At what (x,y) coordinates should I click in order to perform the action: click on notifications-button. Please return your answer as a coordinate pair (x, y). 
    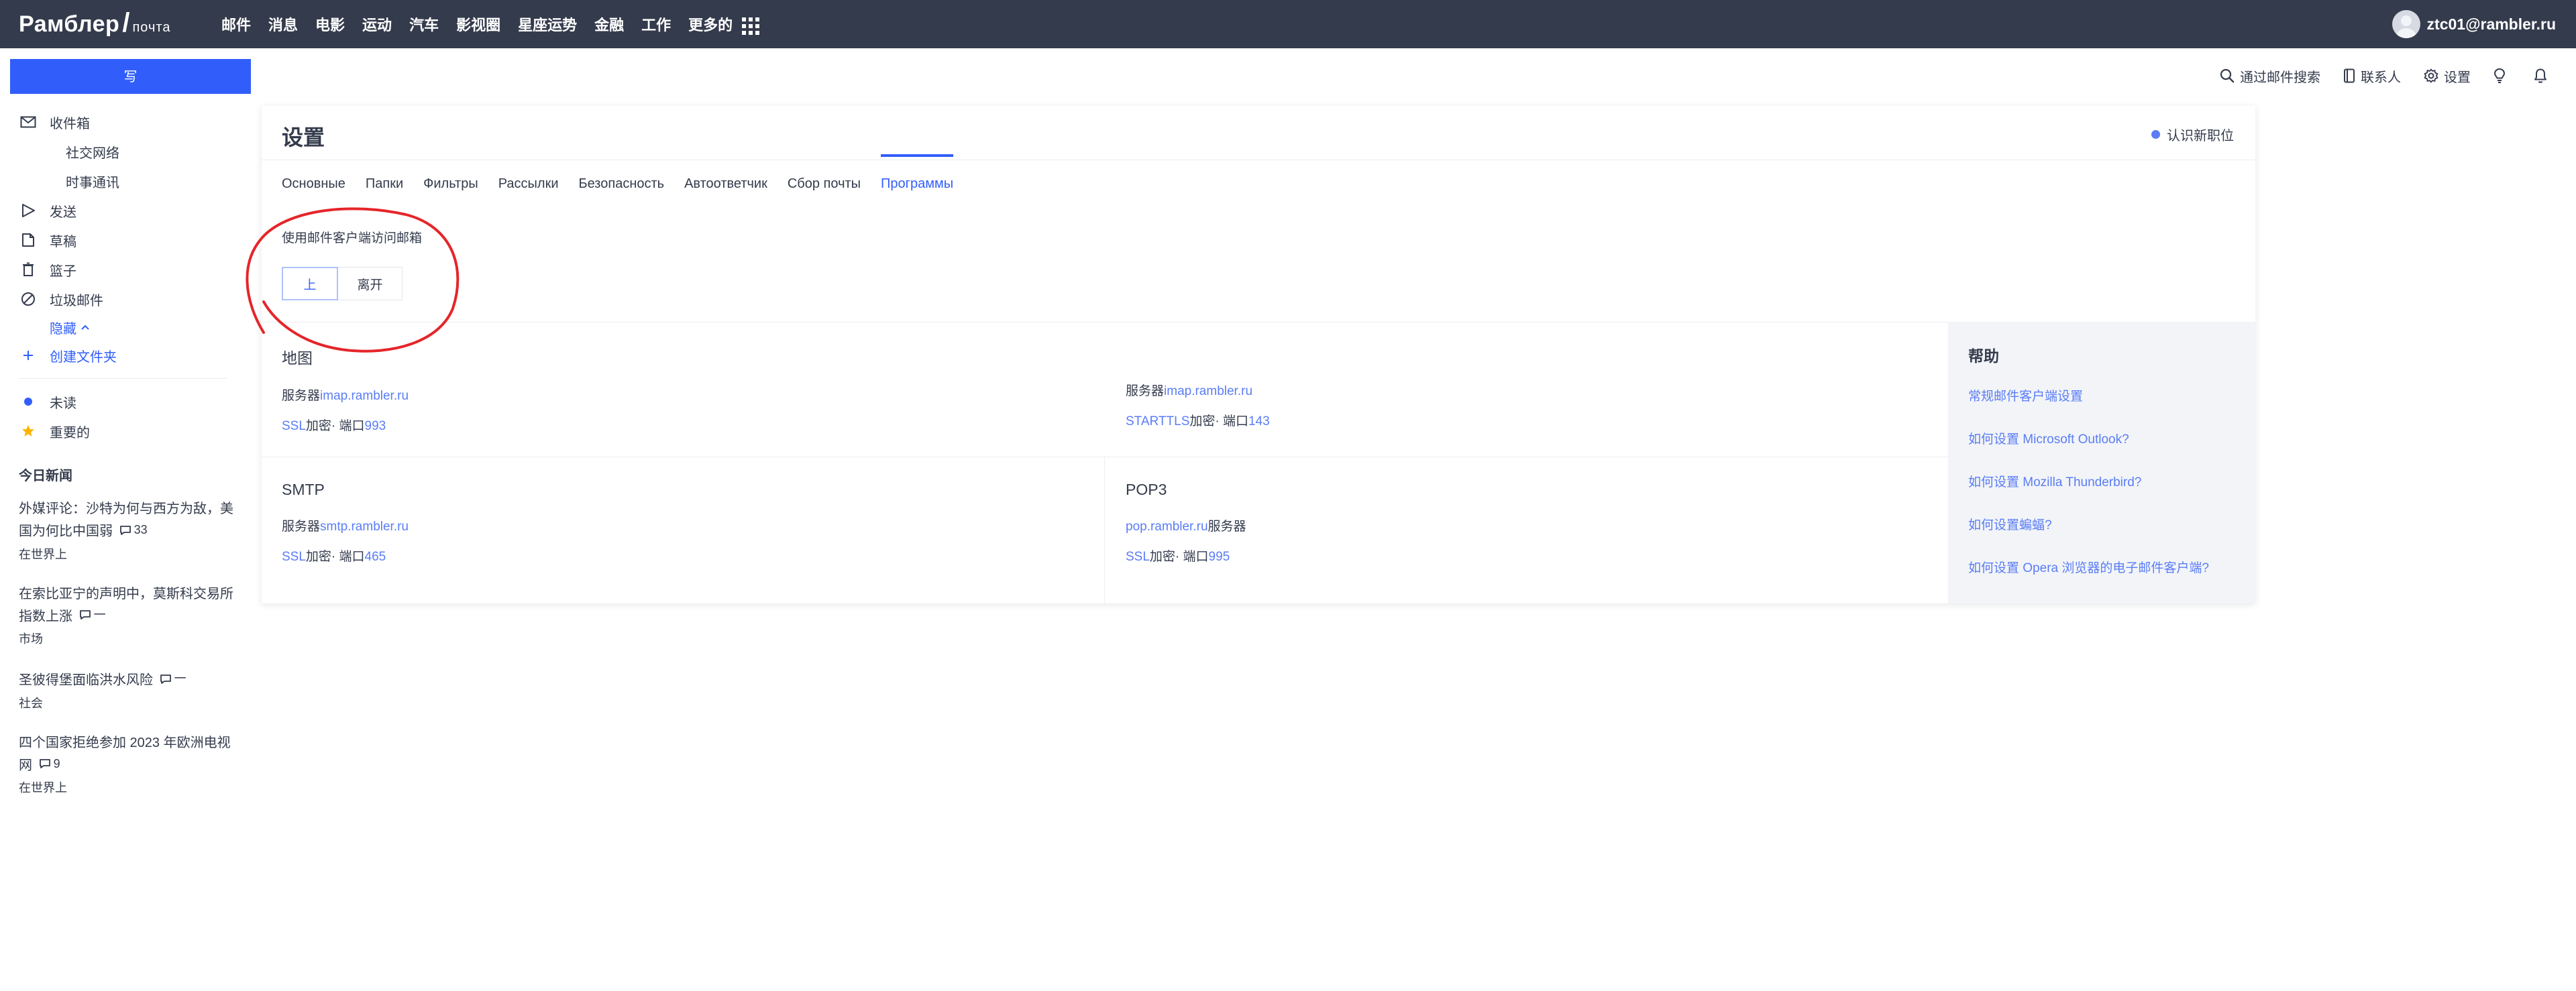
    Looking at the image, I should click on (2543, 76).